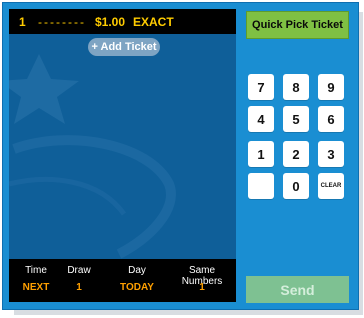 The height and width of the screenshot is (318, 364). What do you see at coordinates (296, 154) in the screenshot?
I see `keypad-key-2: 2` at bounding box center [296, 154].